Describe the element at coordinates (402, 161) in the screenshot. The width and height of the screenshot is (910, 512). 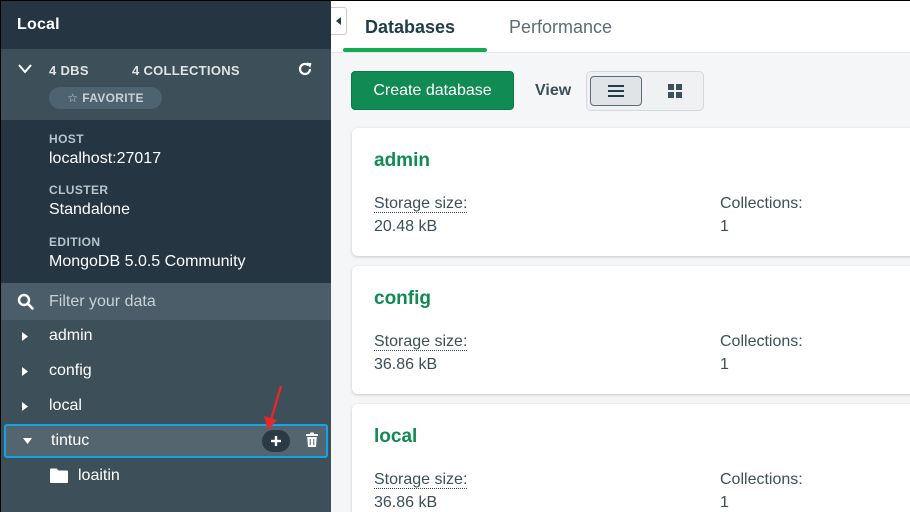
I see `database-card-title: admin` at that location.